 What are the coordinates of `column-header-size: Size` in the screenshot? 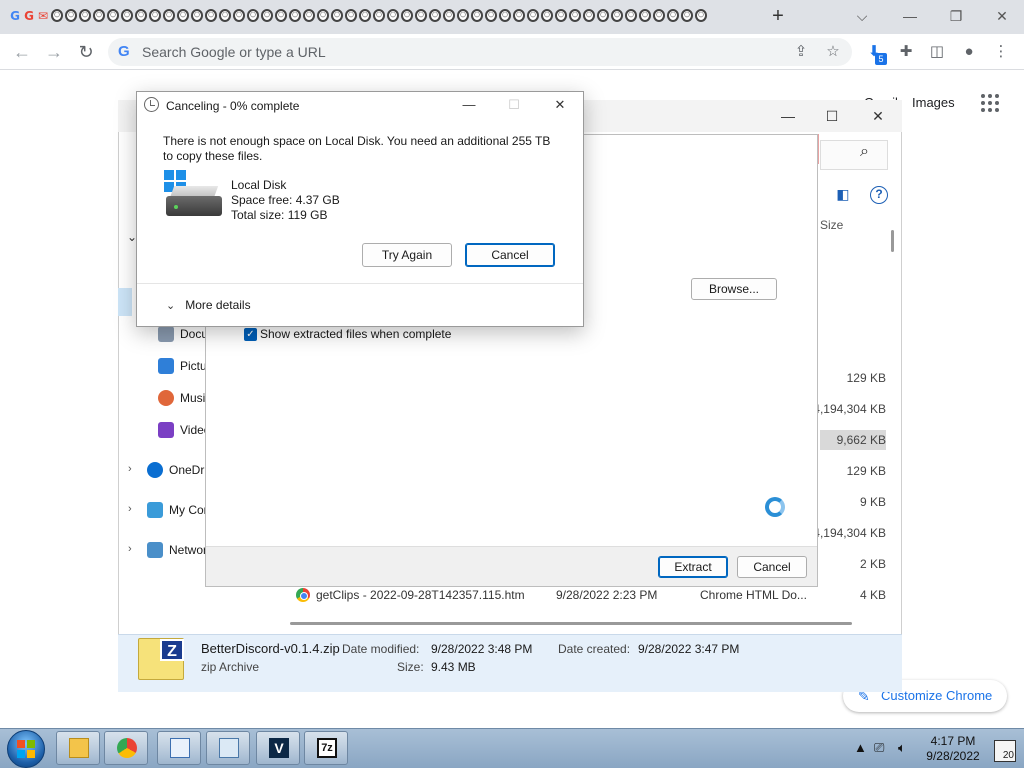 It's located at (831, 225).